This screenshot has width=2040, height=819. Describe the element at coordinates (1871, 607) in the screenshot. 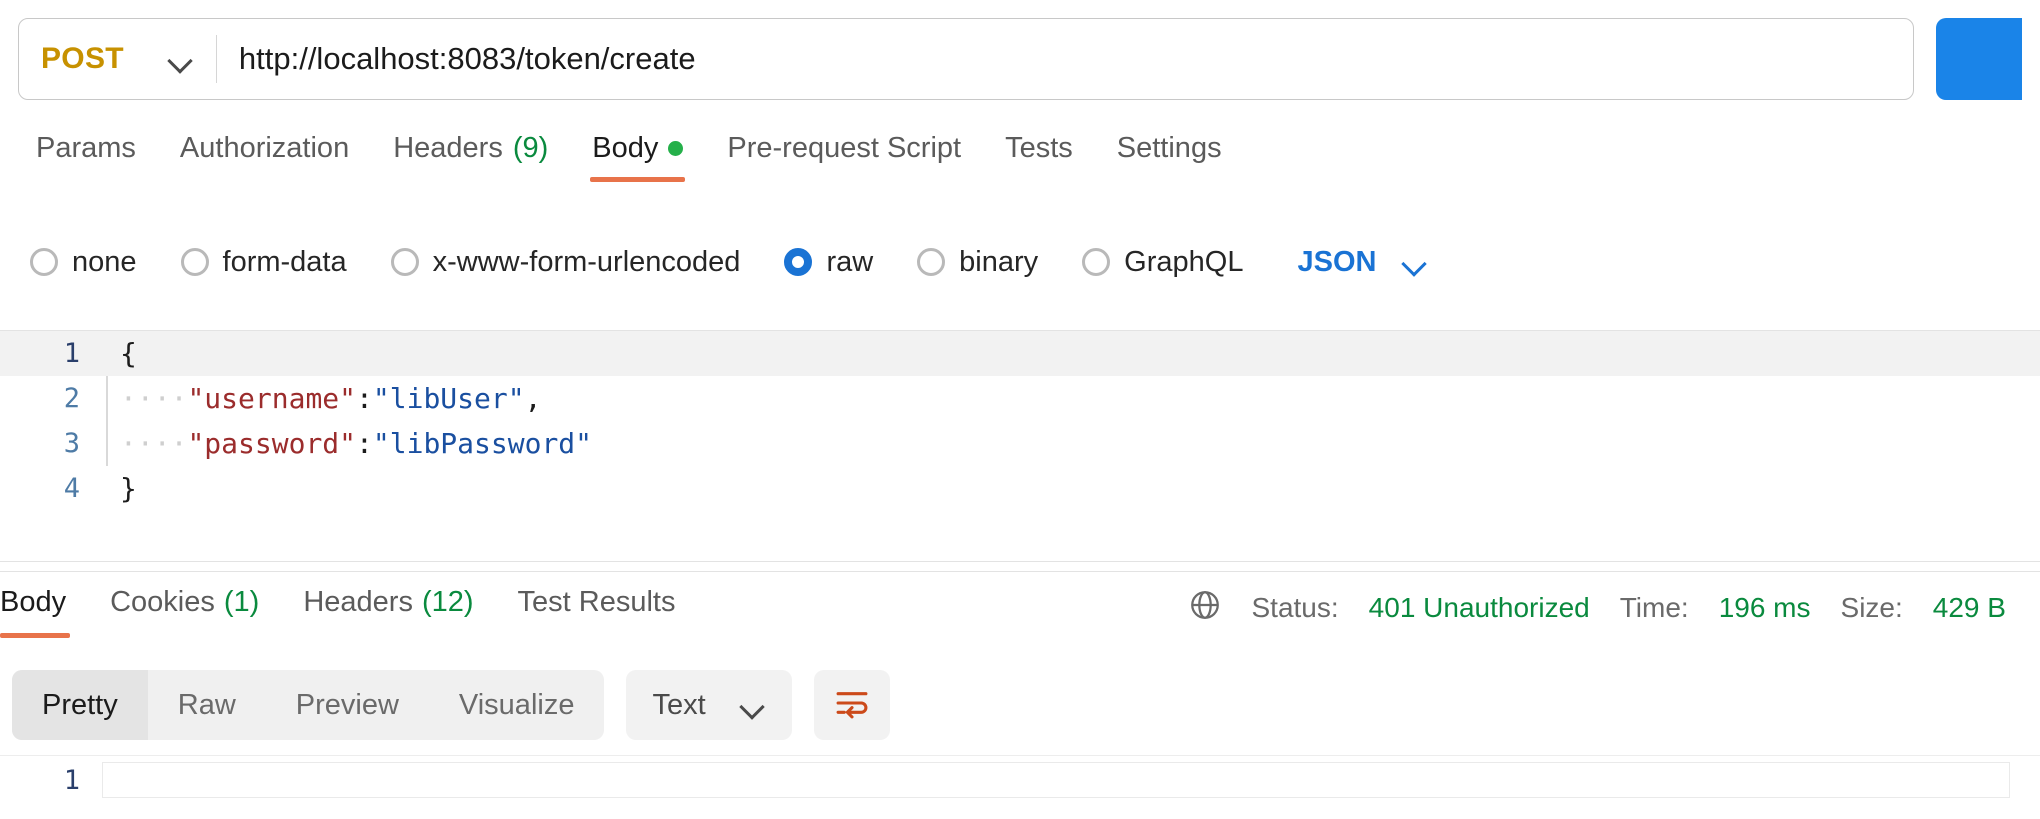

I see `size-label: Size:` at that location.